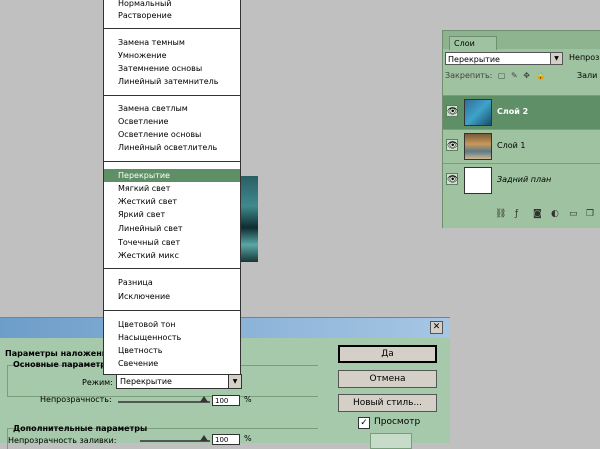 This screenshot has height=449, width=600. What do you see at coordinates (469, 75) in the screenshot?
I see `lock-label: Закрепить:` at bounding box center [469, 75].